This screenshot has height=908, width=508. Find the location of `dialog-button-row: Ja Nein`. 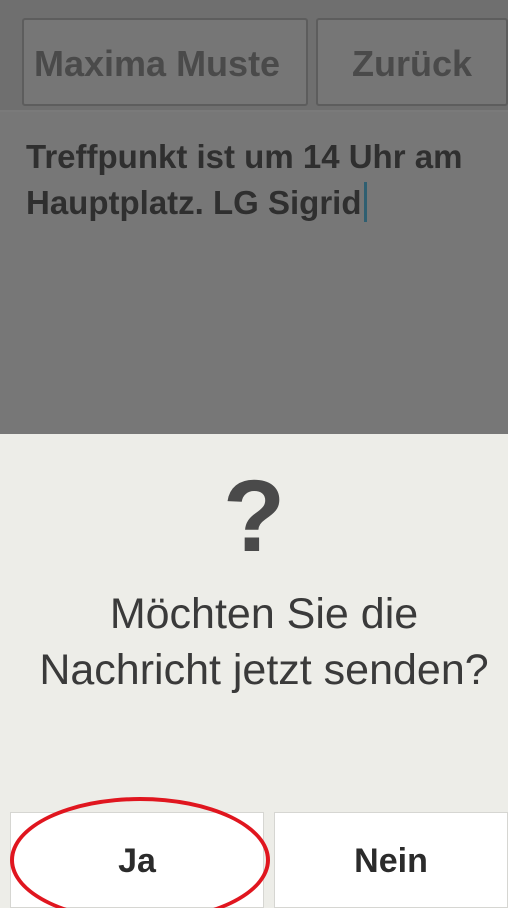

dialog-button-row: Ja Nein is located at coordinates (254, 860).